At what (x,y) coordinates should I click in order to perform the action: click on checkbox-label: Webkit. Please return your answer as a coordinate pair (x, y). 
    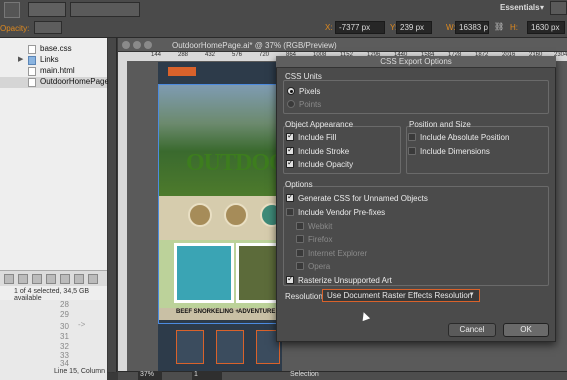
    Looking at the image, I should click on (320, 226).